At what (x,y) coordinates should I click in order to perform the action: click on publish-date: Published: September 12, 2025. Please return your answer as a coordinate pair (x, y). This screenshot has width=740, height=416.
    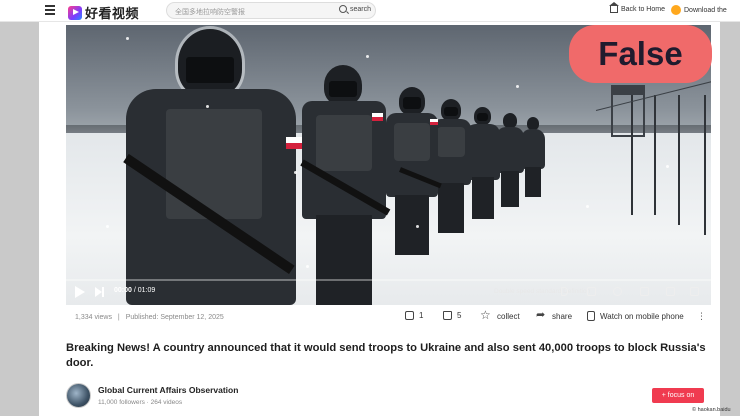
    Looking at the image, I should click on (174, 317).